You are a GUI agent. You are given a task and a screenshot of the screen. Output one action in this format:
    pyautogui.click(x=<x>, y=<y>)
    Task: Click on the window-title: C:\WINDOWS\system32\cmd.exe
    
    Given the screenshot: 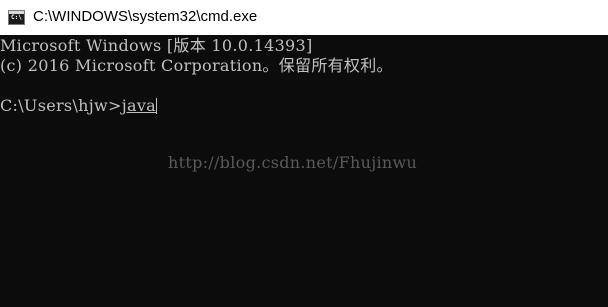 What is the action you would take?
    pyautogui.click(x=145, y=16)
    